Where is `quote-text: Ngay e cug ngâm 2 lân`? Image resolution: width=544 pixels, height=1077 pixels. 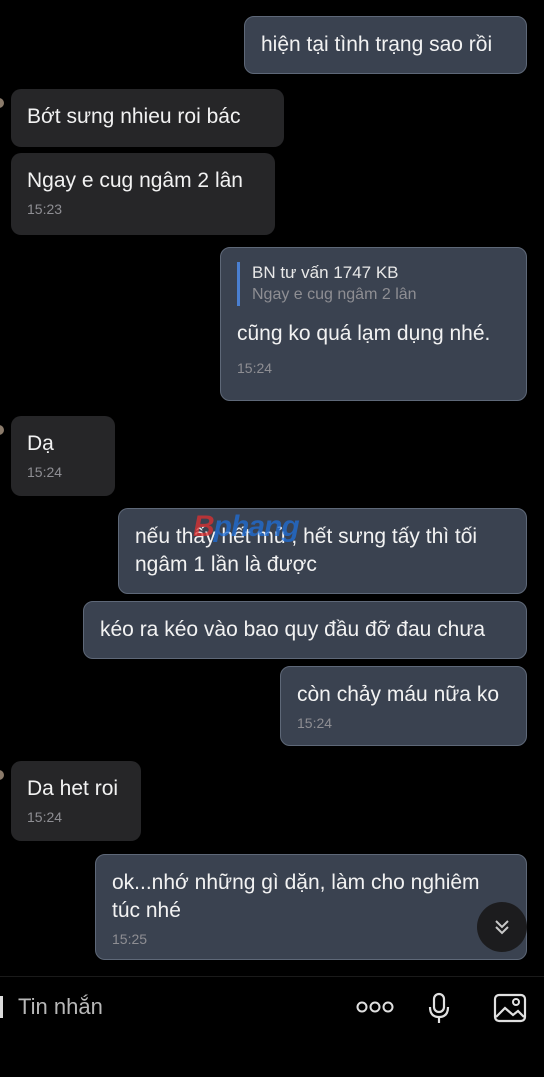 quote-text: Ngay e cug ngâm 2 lân is located at coordinates (334, 294).